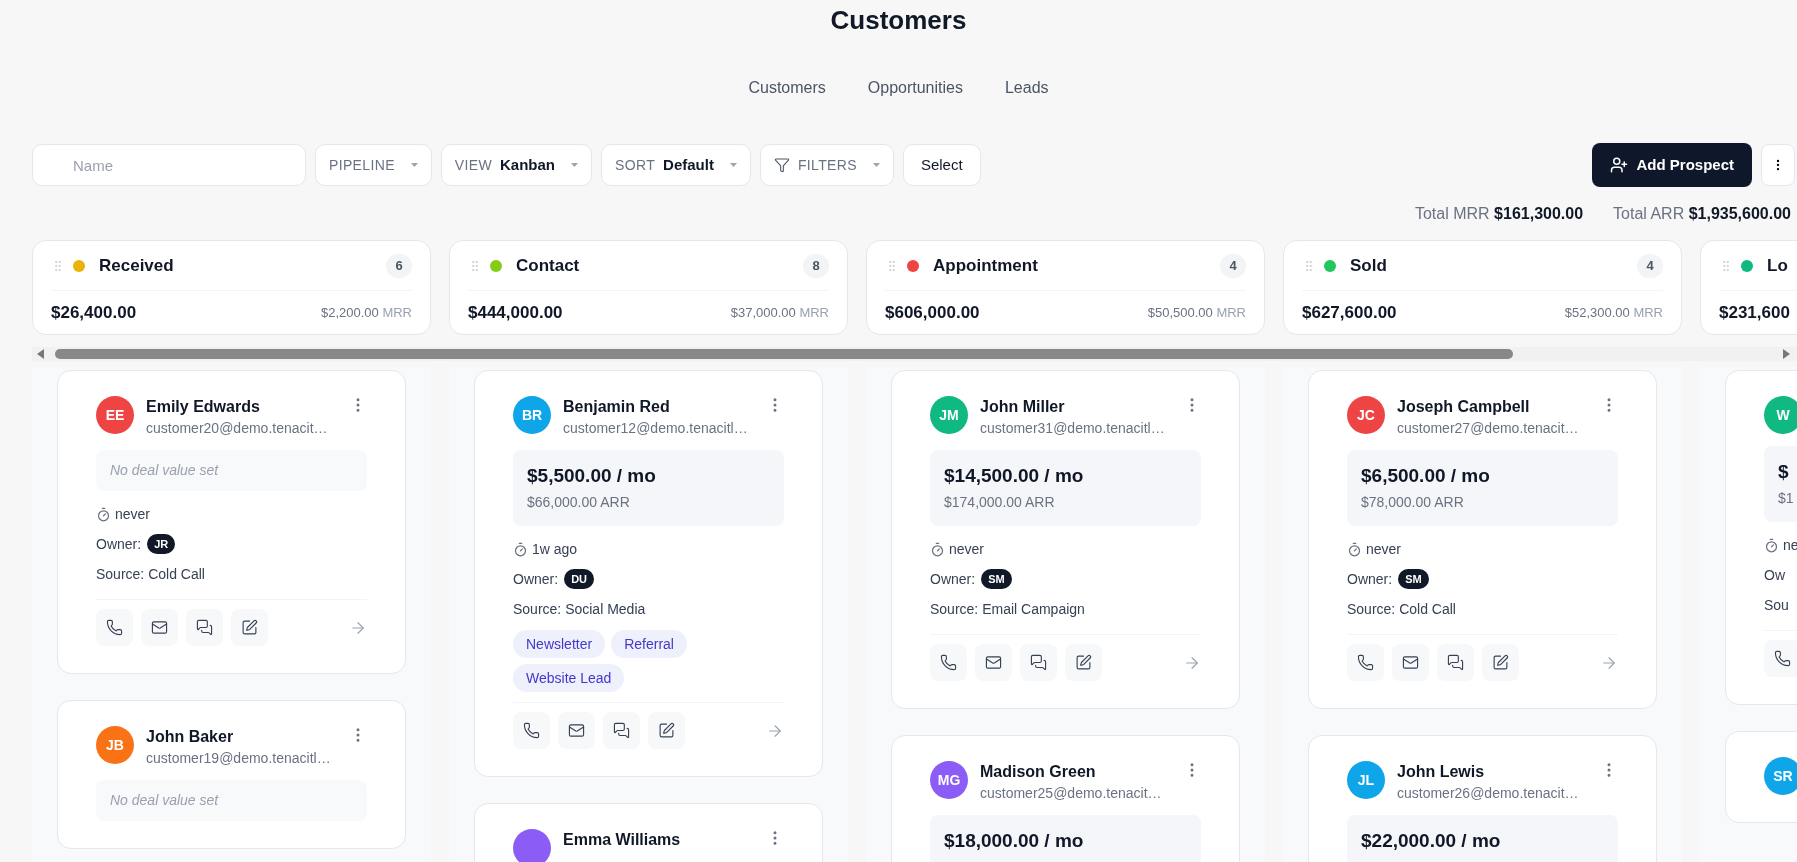  Describe the element at coordinates (676, 165) in the screenshot. I see `dropdown-button: SORT Default` at that location.